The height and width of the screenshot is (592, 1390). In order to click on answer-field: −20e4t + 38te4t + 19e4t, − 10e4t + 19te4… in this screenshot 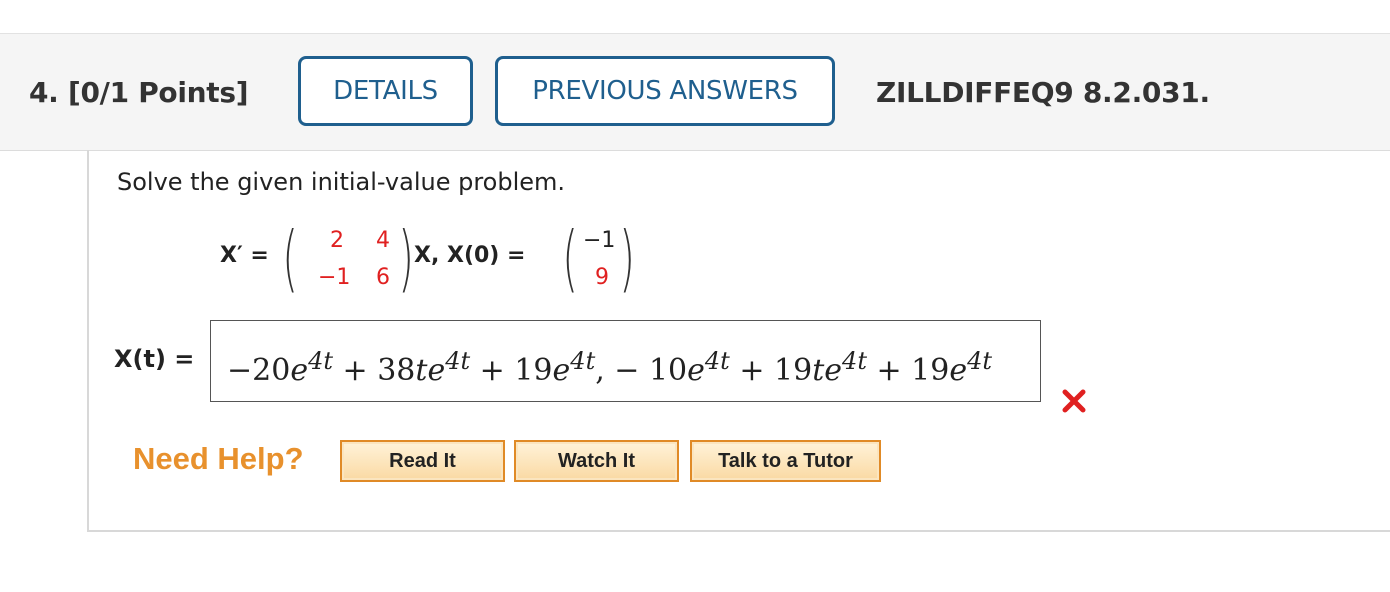, I will do `click(625, 361)`.